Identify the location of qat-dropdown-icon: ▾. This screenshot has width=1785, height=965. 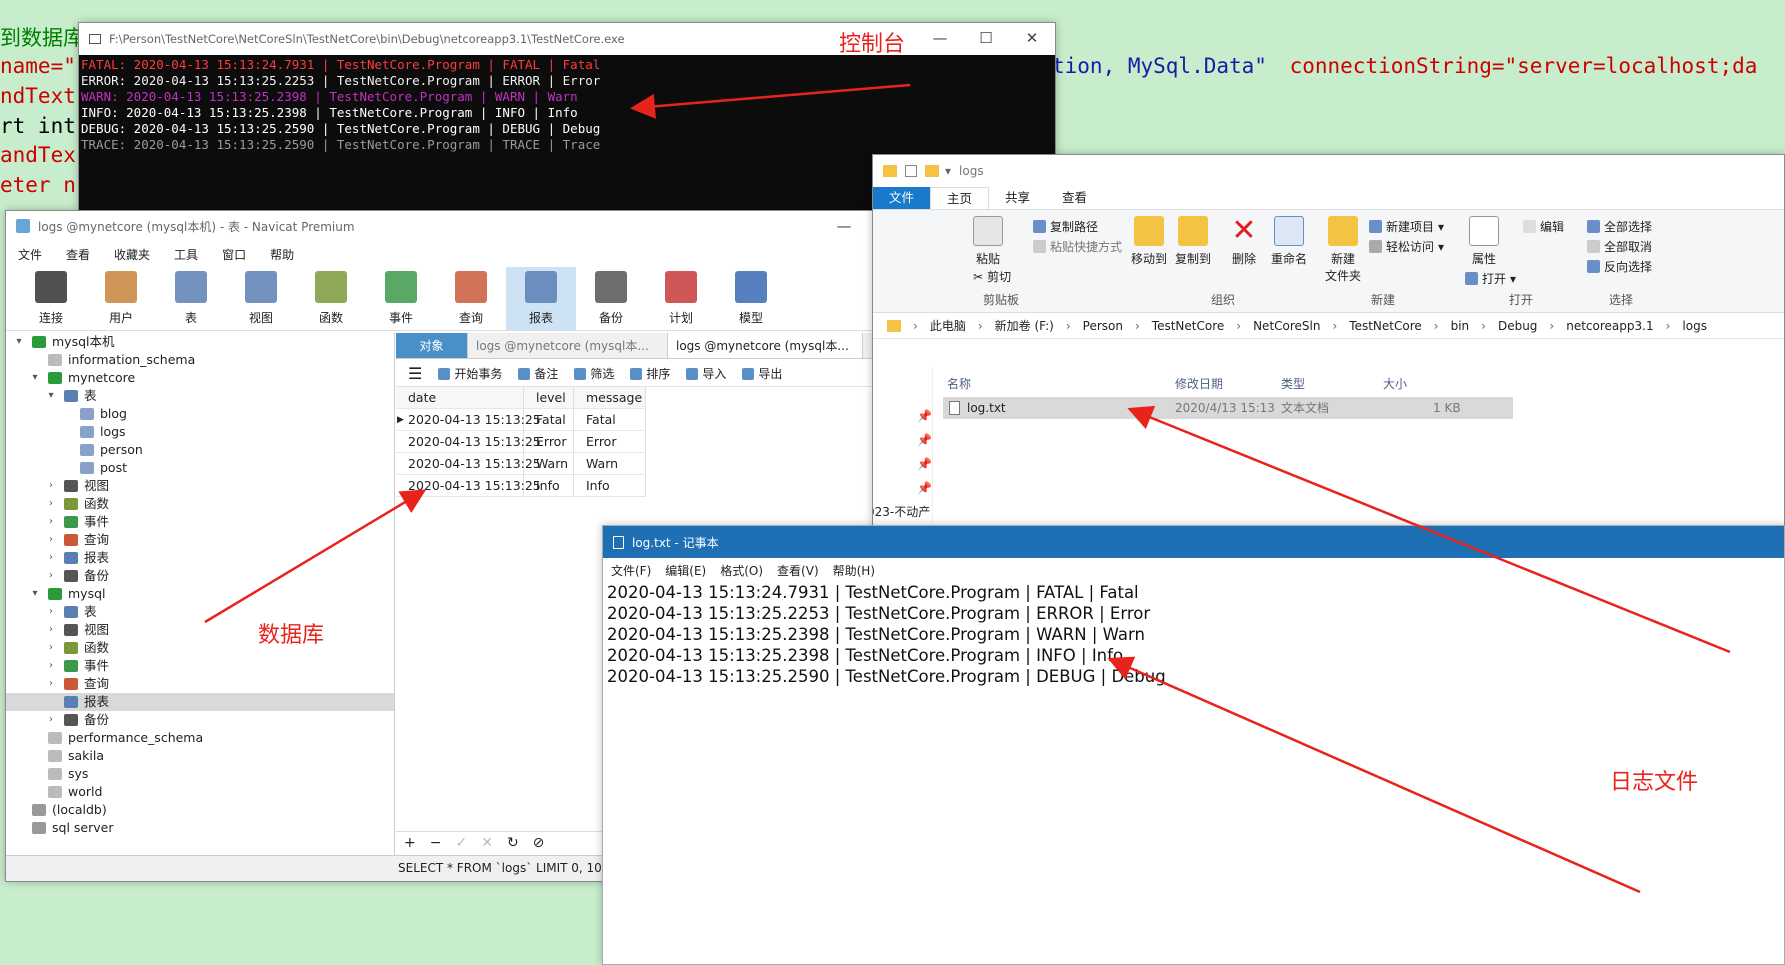
(948, 171).